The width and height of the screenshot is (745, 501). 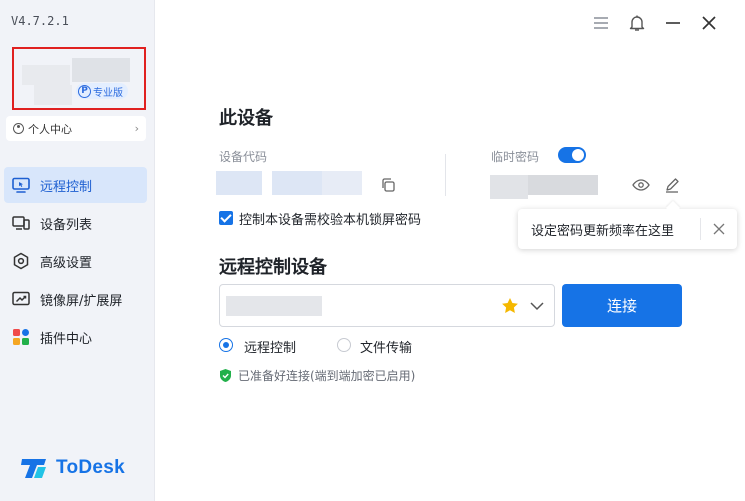 I want to click on device-list-icon, so click(x=21, y=223).